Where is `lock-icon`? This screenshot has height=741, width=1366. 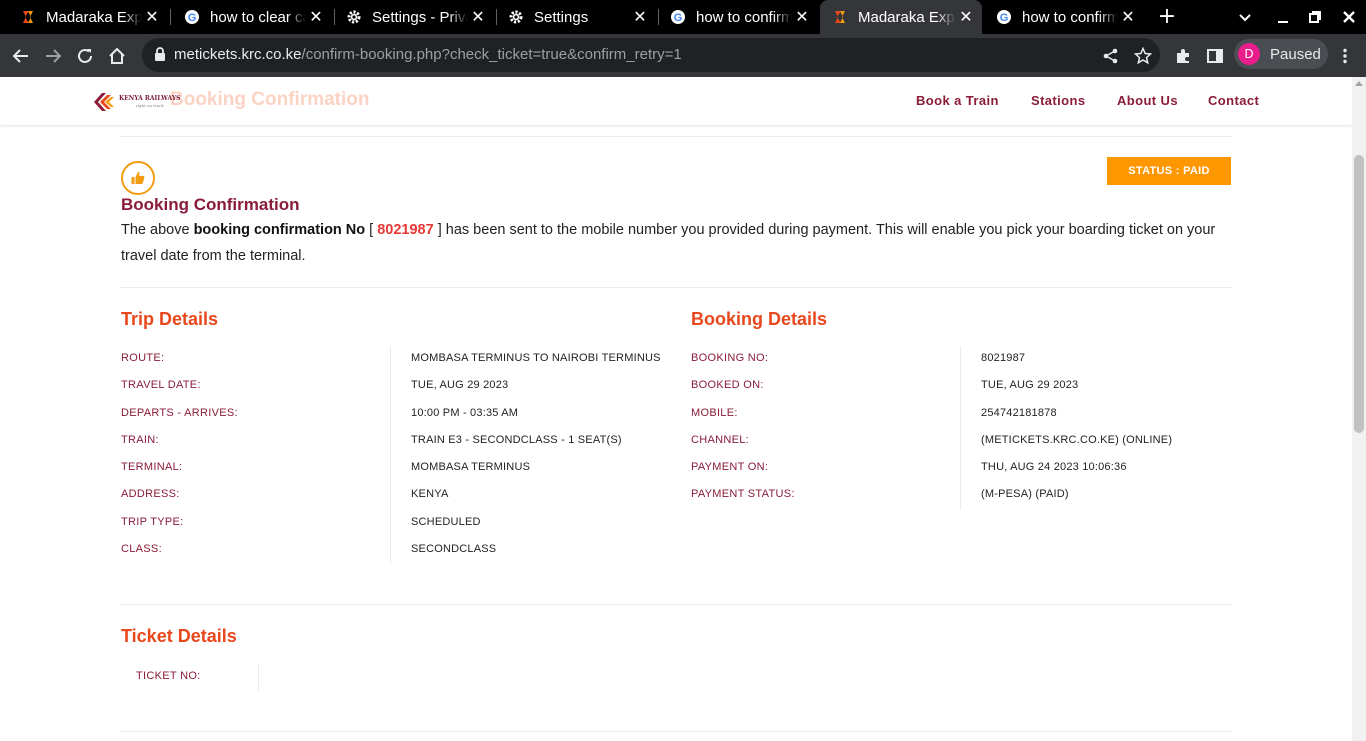
lock-icon is located at coordinates (160, 56).